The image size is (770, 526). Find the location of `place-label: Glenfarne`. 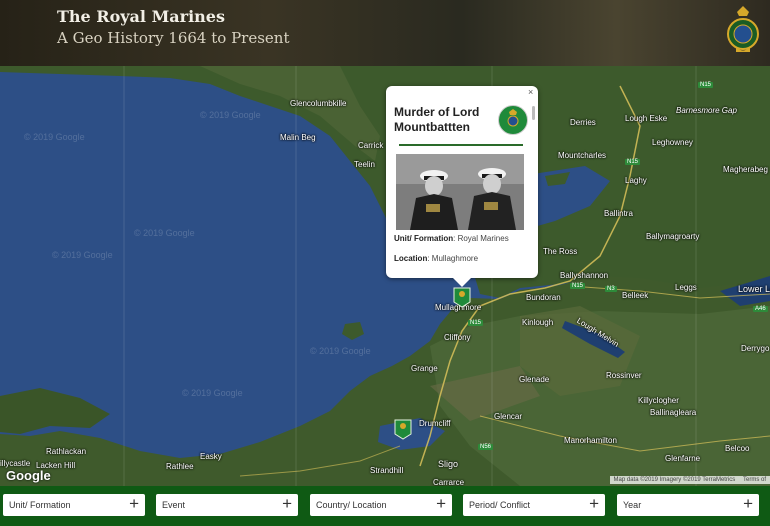

place-label: Glenfarne is located at coordinates (683, 458).